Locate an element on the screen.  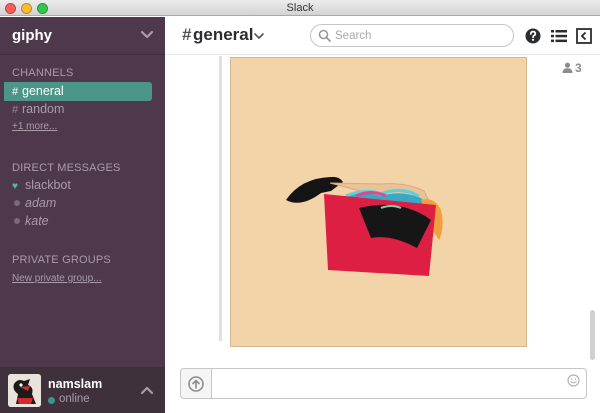
online-status-icon is located at coordinates (51, 400).